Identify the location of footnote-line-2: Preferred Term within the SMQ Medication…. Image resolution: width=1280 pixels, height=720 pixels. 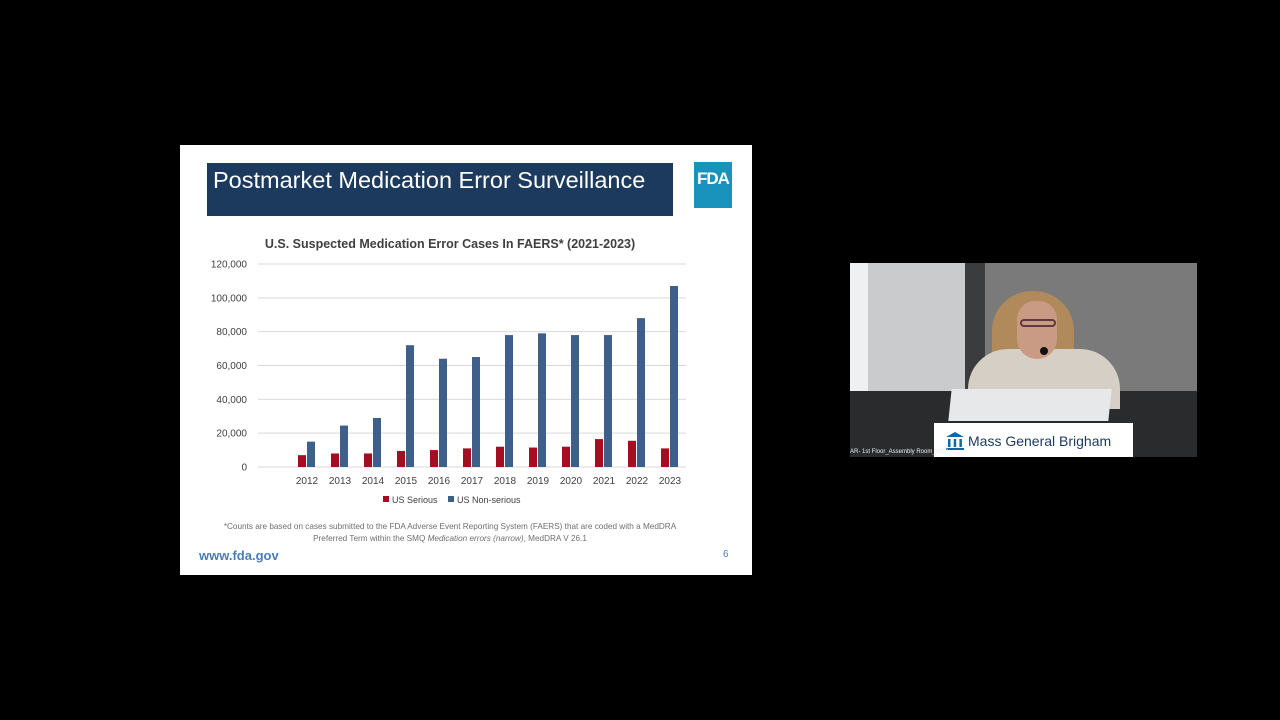
(450, 538).